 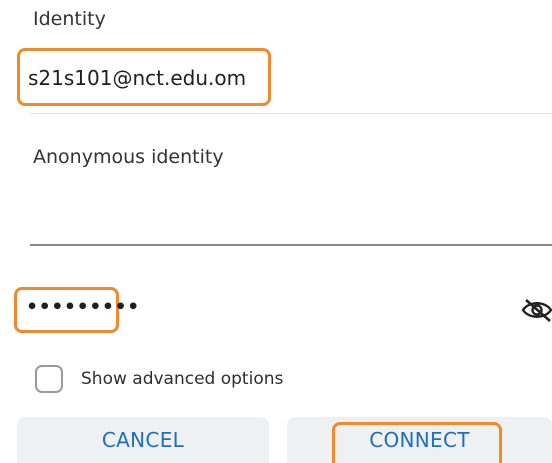 I want to click on identity-label: Identity, so click(x=69, y=19).